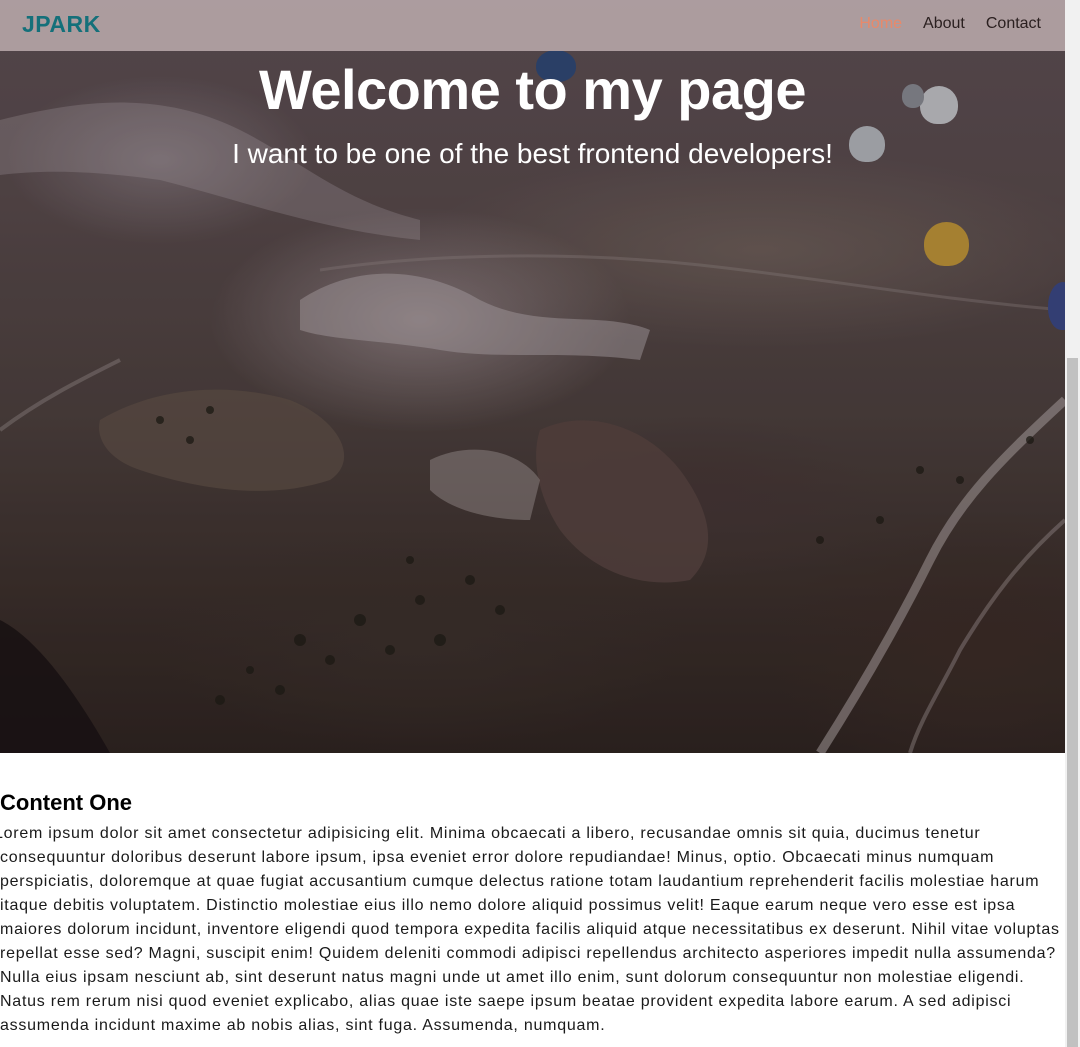  I want to click on nav-link-contact: Contact, so click(1013, 24).